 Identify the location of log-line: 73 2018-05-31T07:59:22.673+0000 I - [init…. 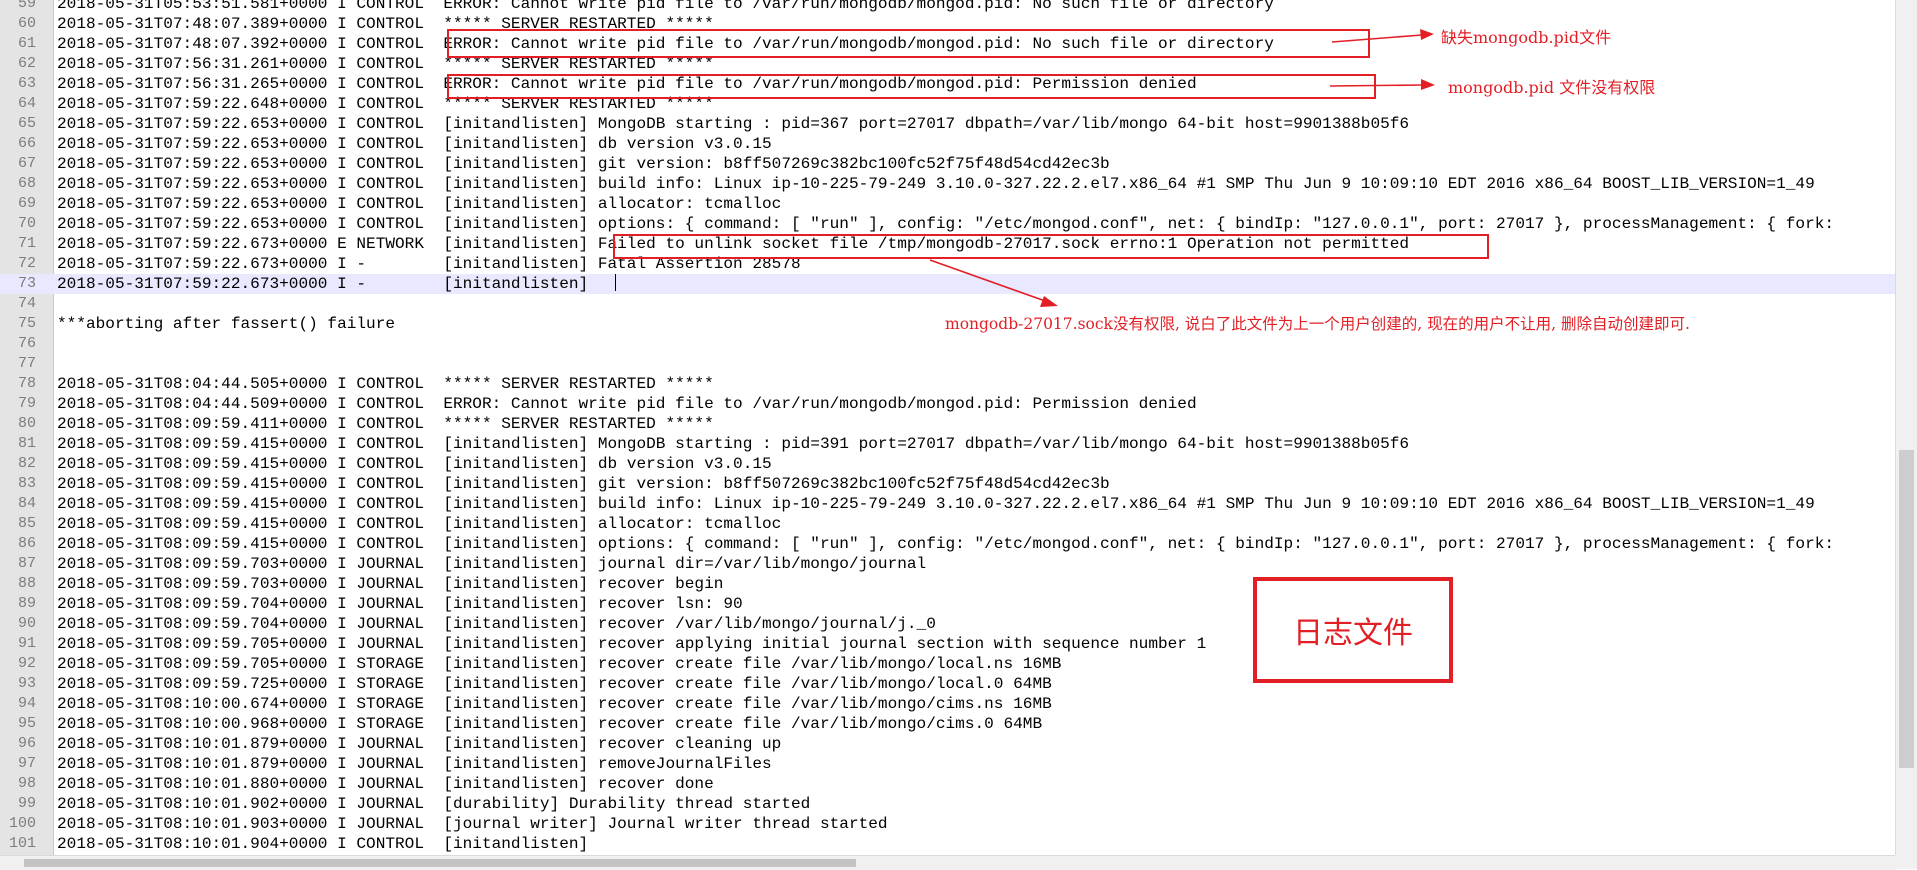
(947, 284).